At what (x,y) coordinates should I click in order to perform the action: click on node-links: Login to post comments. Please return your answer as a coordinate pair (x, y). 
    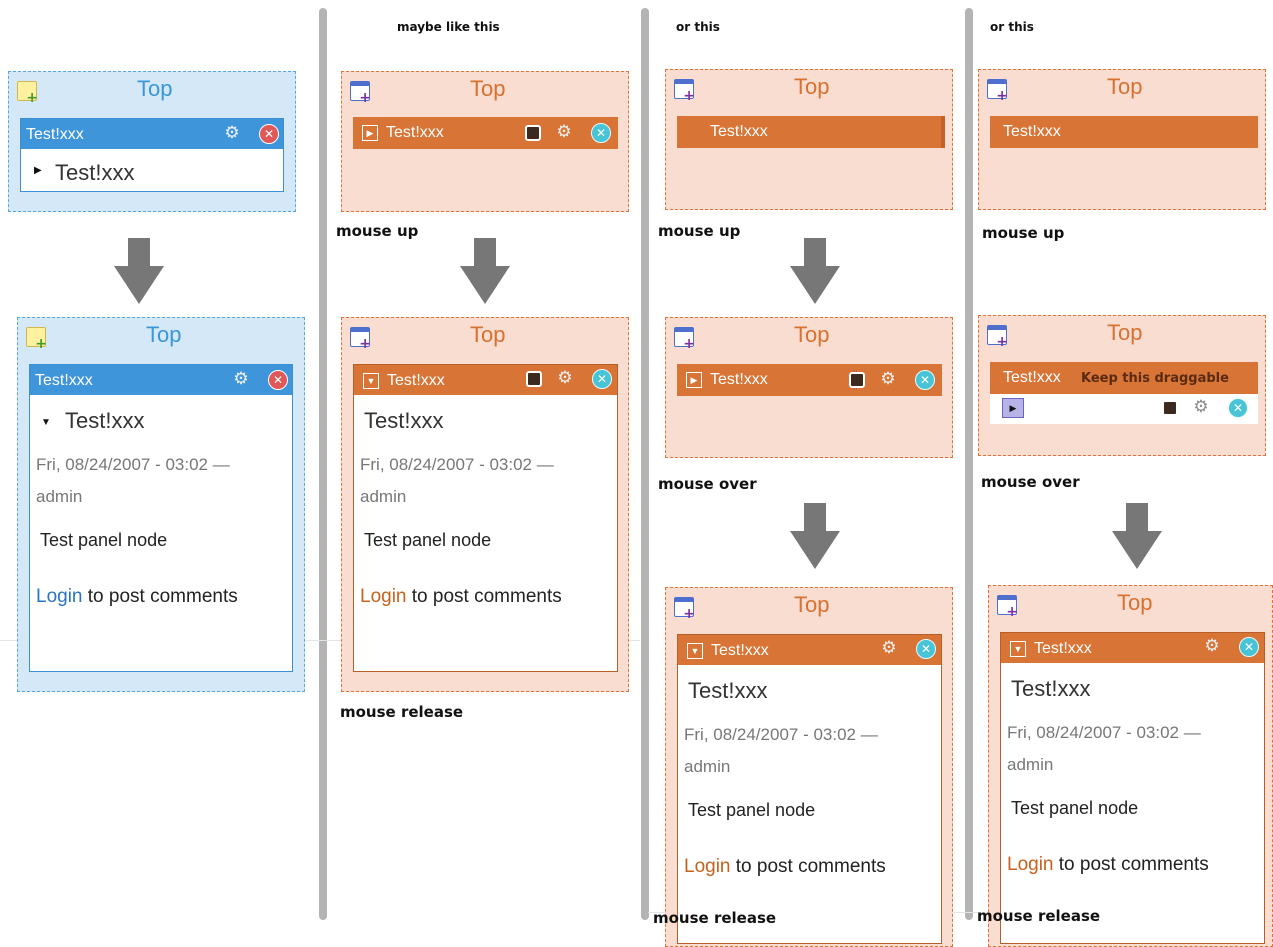
    Looking at the image, I should click on (137, 597).